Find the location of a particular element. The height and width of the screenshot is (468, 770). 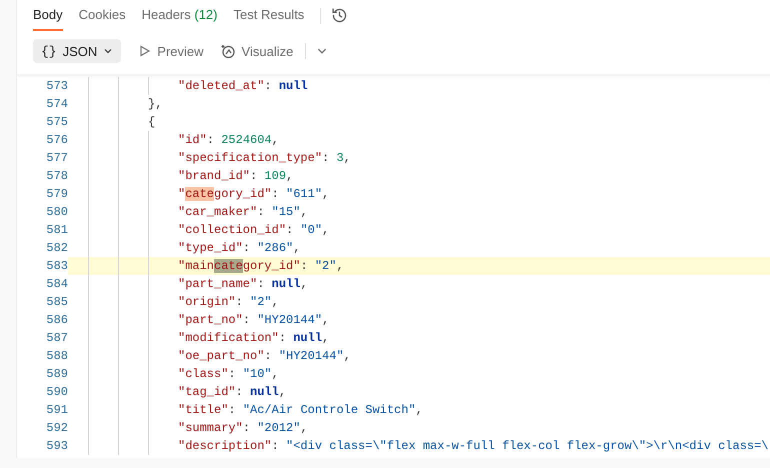

code-line: "summary": "2012", is located at coordinates (243, 428).